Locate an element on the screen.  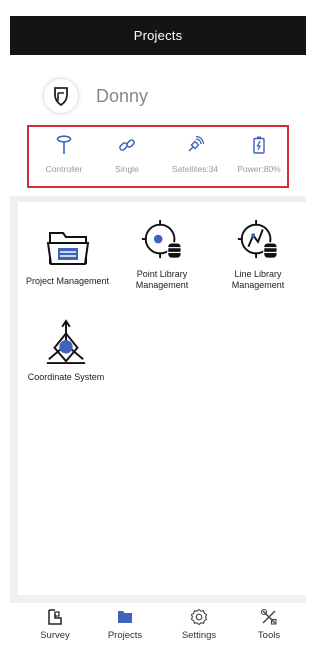
nav-label: Projects is located at coordinates (125, 635).